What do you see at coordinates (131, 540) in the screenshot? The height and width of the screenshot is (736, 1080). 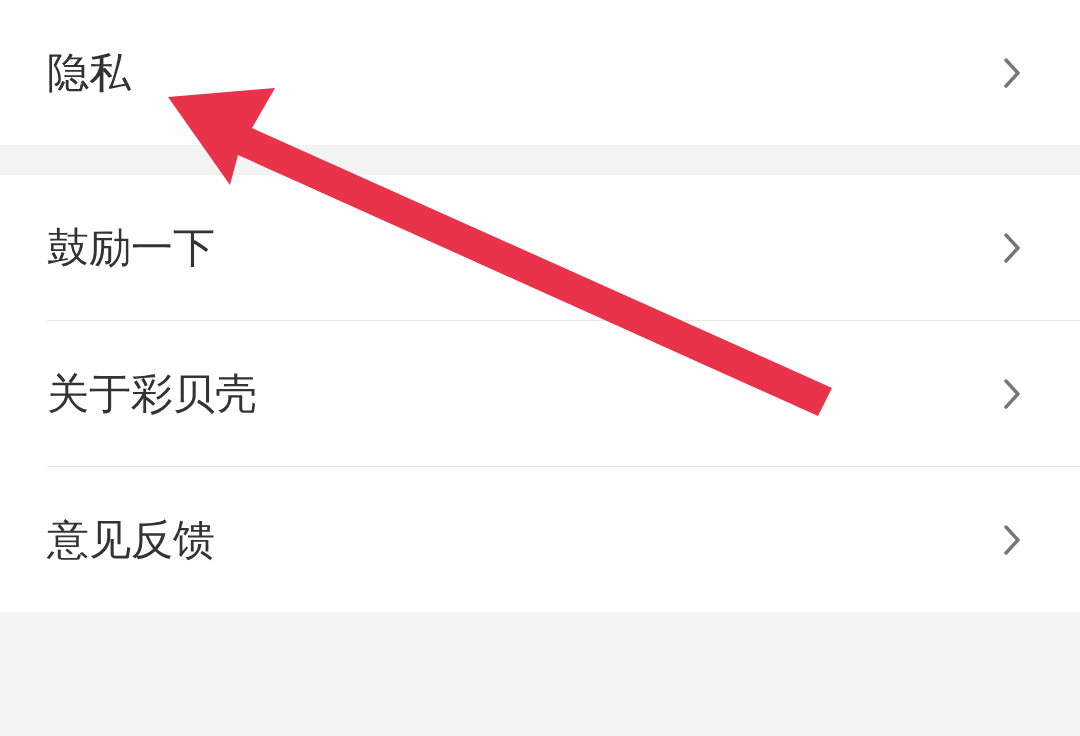 I see `item-label: 意见反馈` at bounding box center [131, 540].